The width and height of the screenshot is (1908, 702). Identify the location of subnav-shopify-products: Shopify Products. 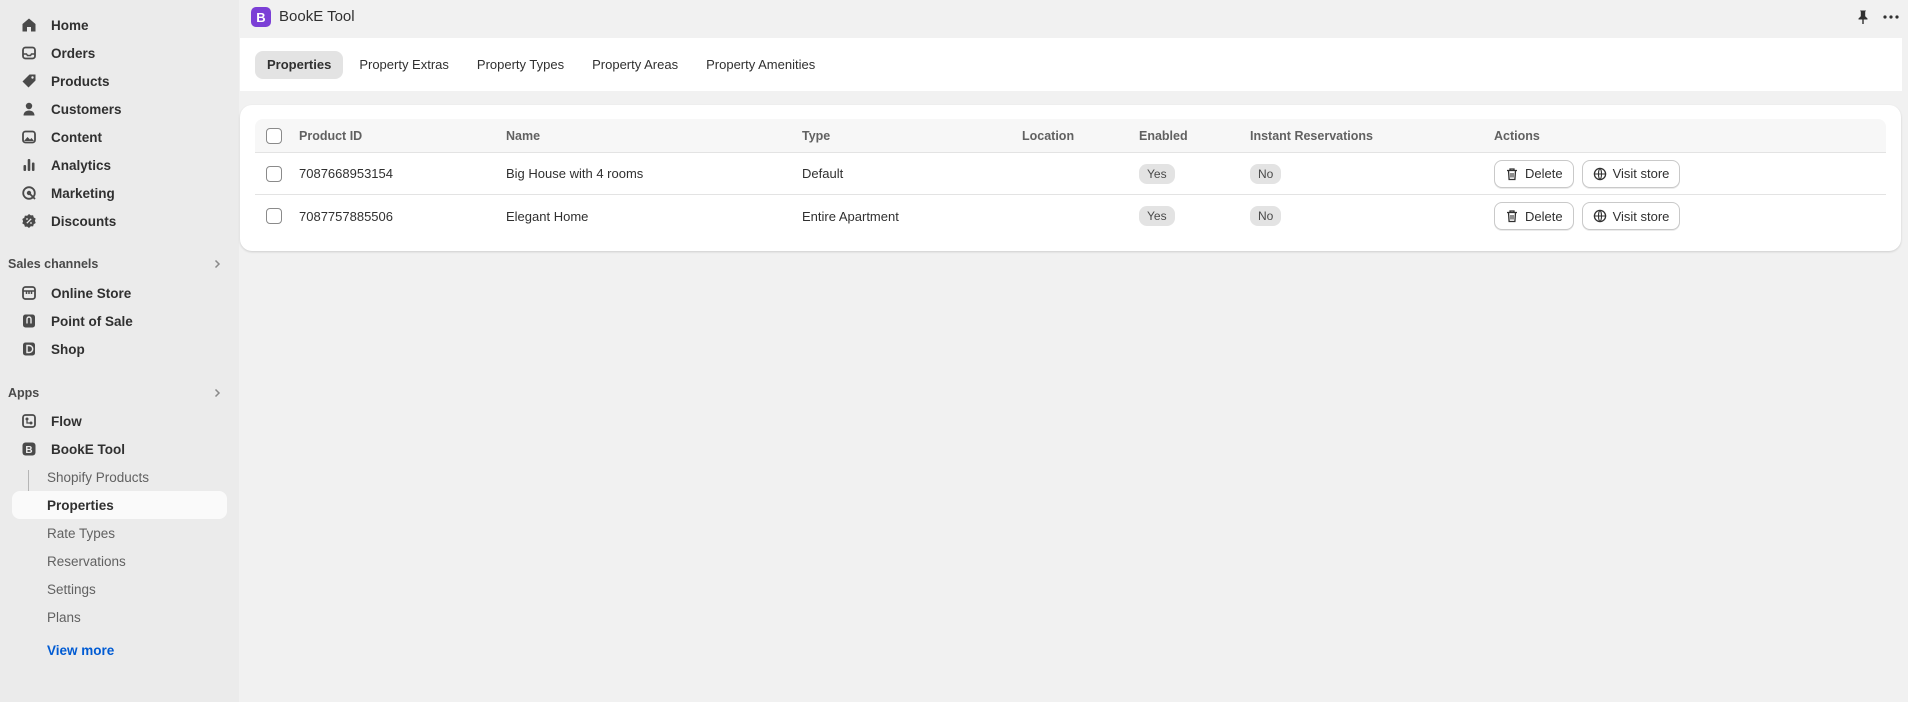
(119, 477).